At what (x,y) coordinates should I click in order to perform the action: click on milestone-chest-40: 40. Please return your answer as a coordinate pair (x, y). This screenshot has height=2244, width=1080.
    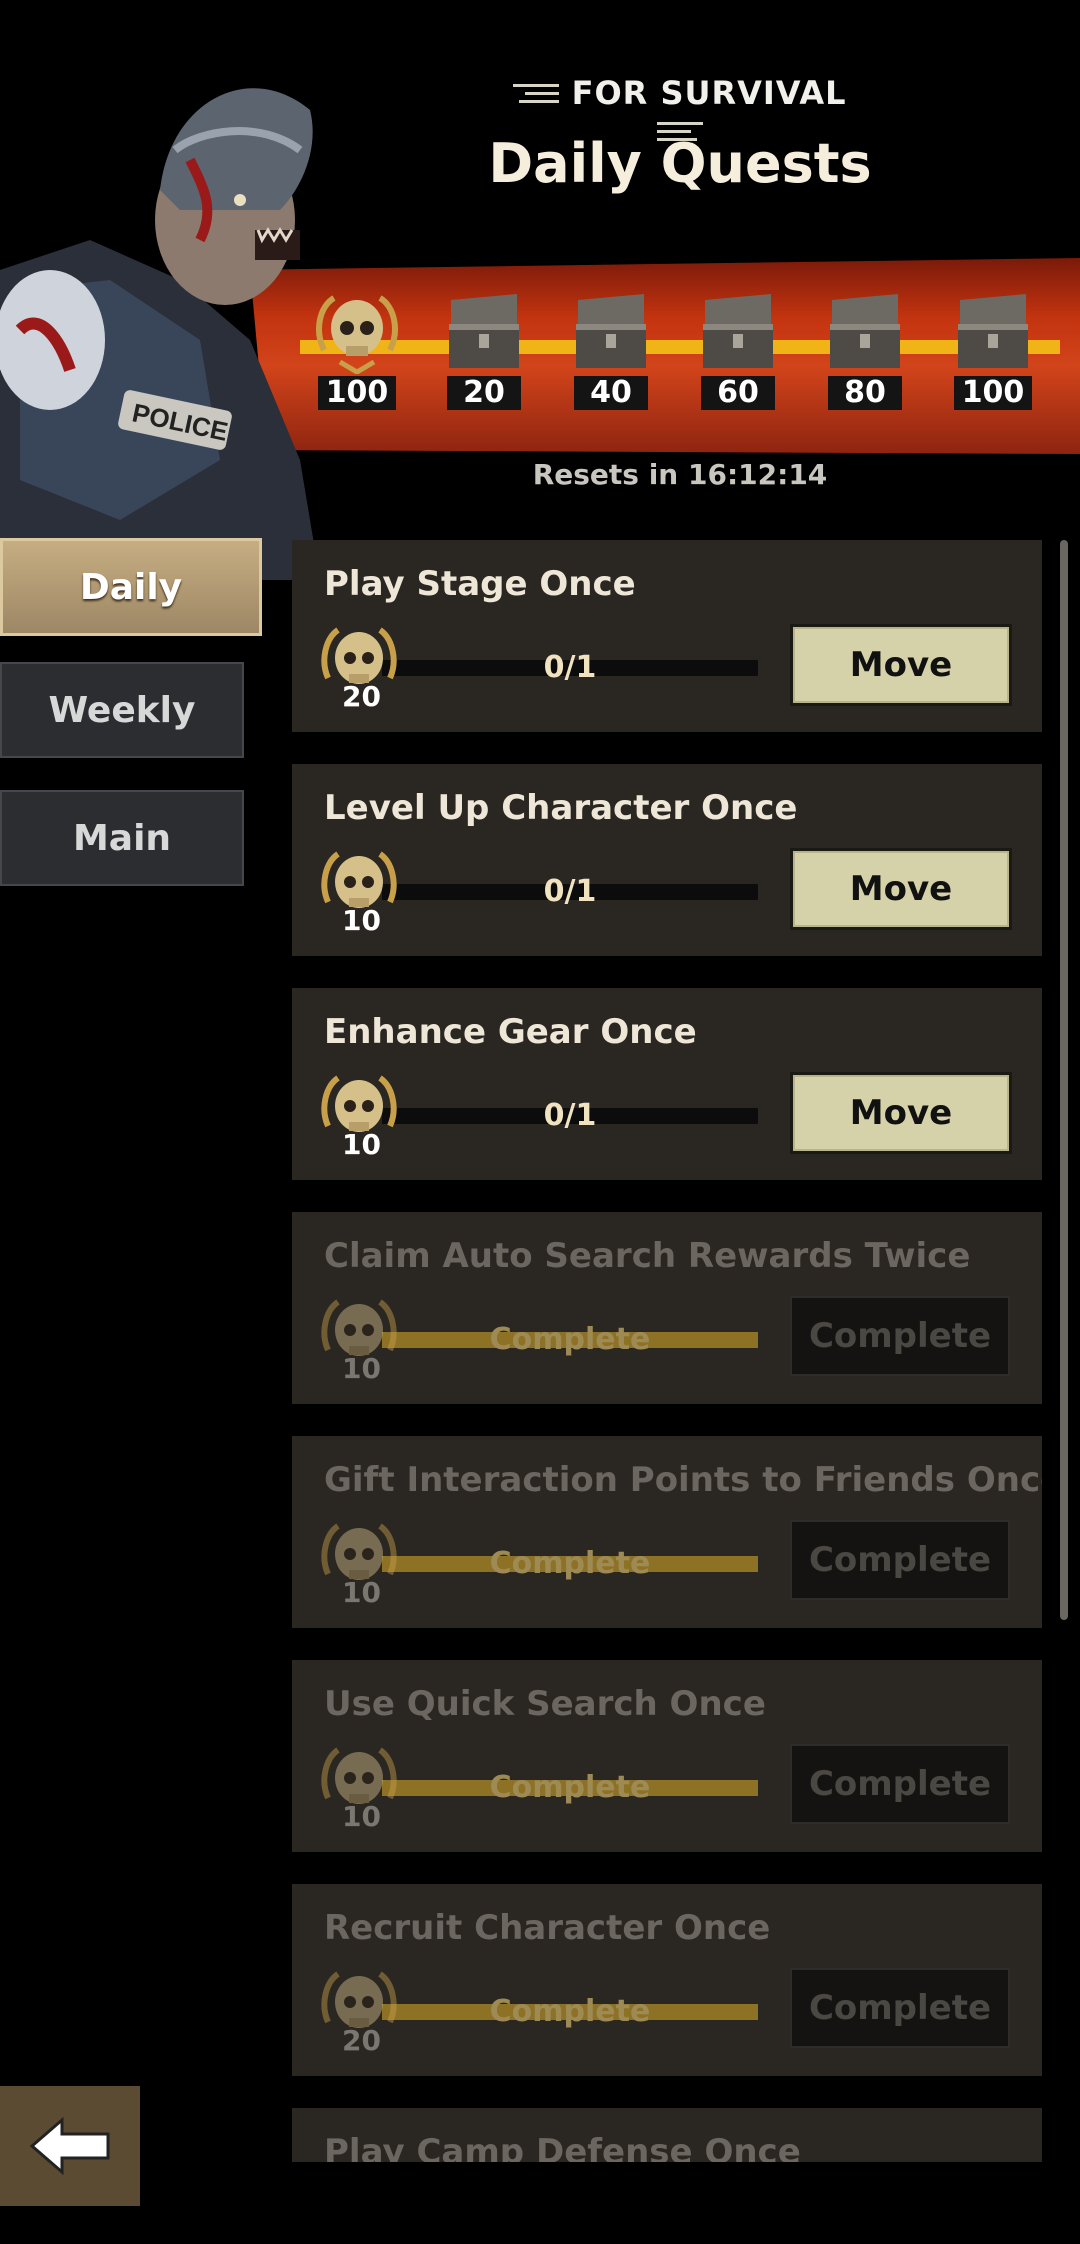
    Looking at the image, I should click on (611, 350).